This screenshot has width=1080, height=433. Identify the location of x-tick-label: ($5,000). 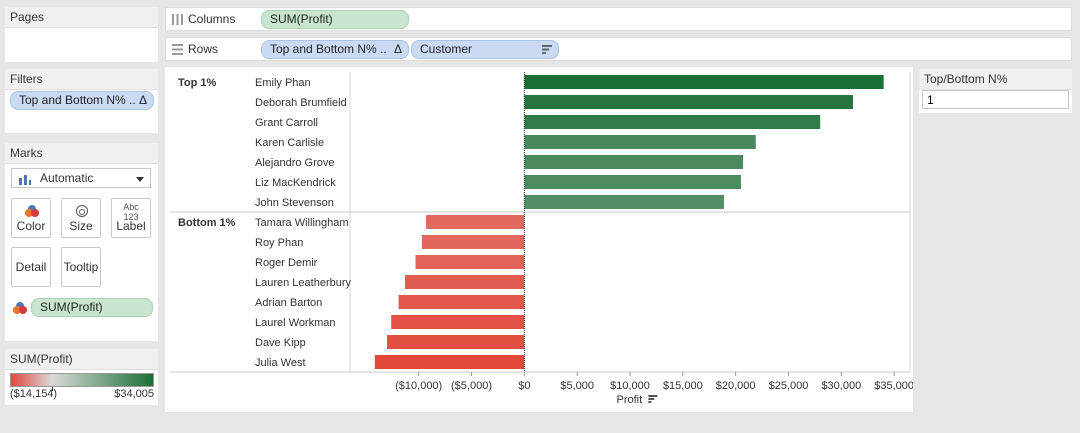
(471, 386).